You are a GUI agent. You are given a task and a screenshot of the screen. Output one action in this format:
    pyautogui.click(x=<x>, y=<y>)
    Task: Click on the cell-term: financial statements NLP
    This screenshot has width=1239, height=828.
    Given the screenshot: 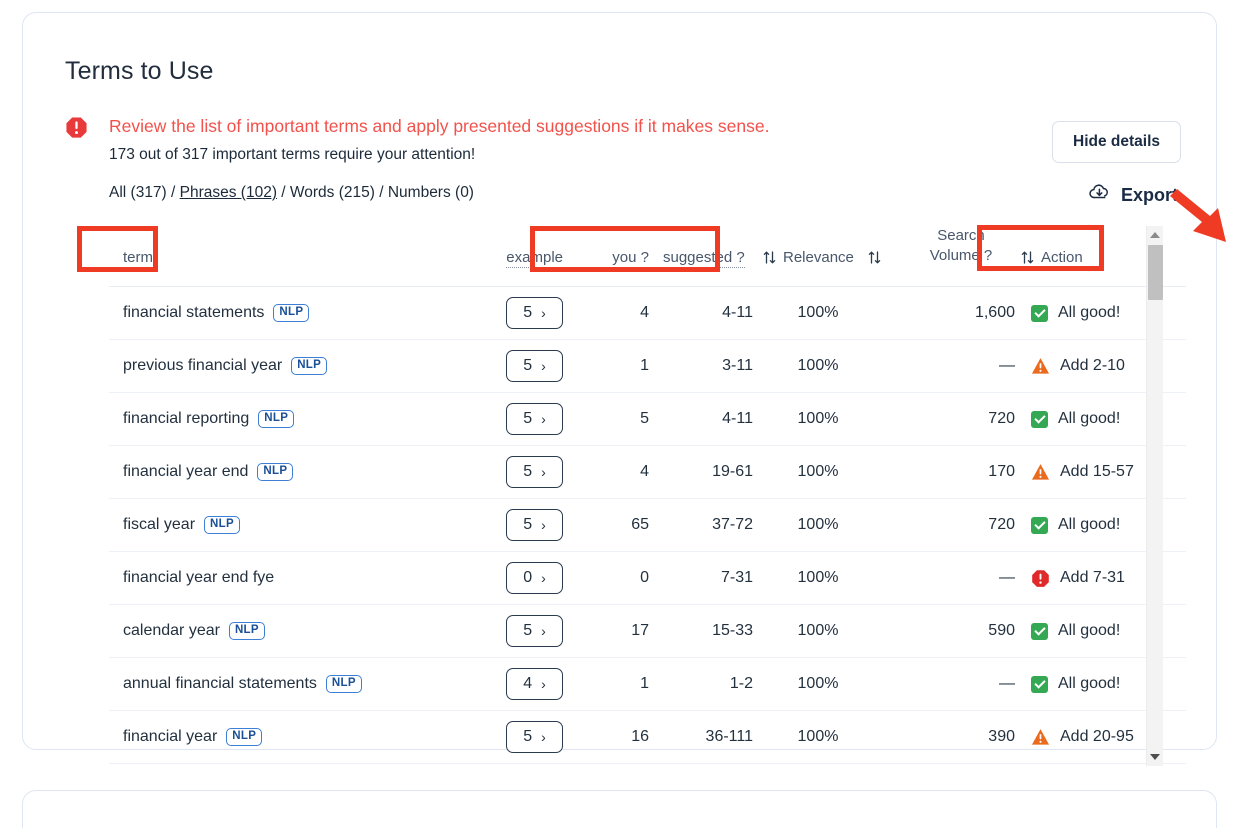 What is the action you would take?
    pyautogui.click(x=288, y=313)
    